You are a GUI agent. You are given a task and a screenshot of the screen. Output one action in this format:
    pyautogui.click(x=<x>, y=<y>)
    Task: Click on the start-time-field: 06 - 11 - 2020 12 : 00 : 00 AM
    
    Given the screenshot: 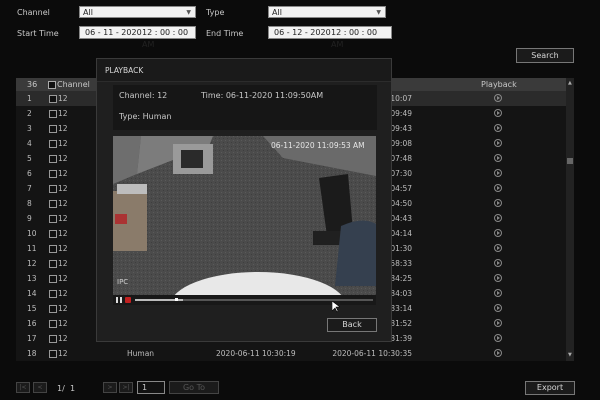 What is the action you would take?
    pyautogui.click(x=137, y=37)
    